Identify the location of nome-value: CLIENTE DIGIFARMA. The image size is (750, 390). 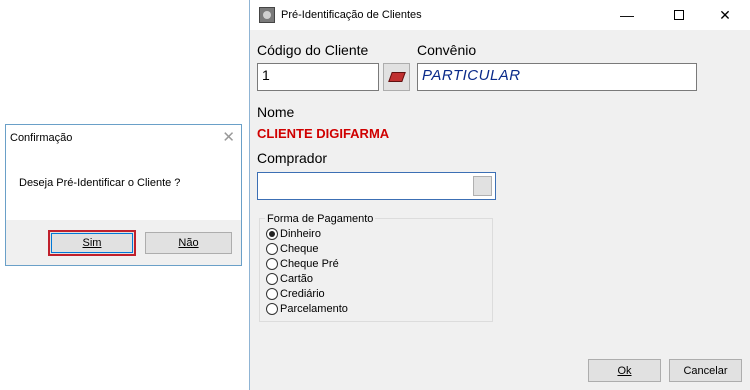
(323, 133).